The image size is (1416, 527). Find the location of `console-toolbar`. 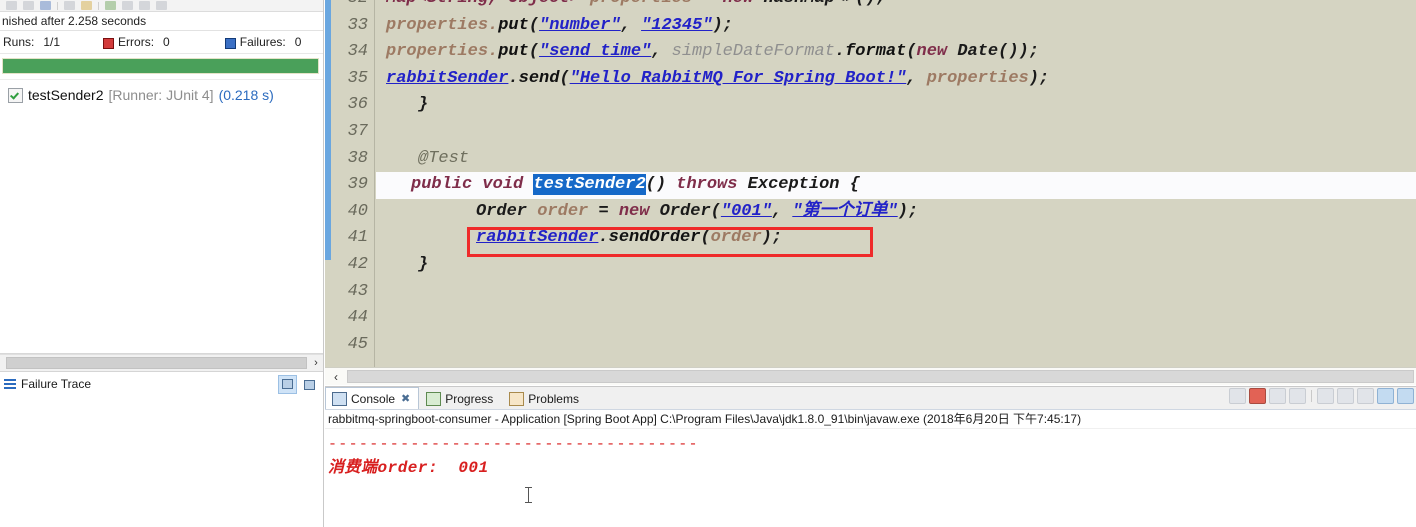

console-toolbar is located at coordinates (1321, 396).